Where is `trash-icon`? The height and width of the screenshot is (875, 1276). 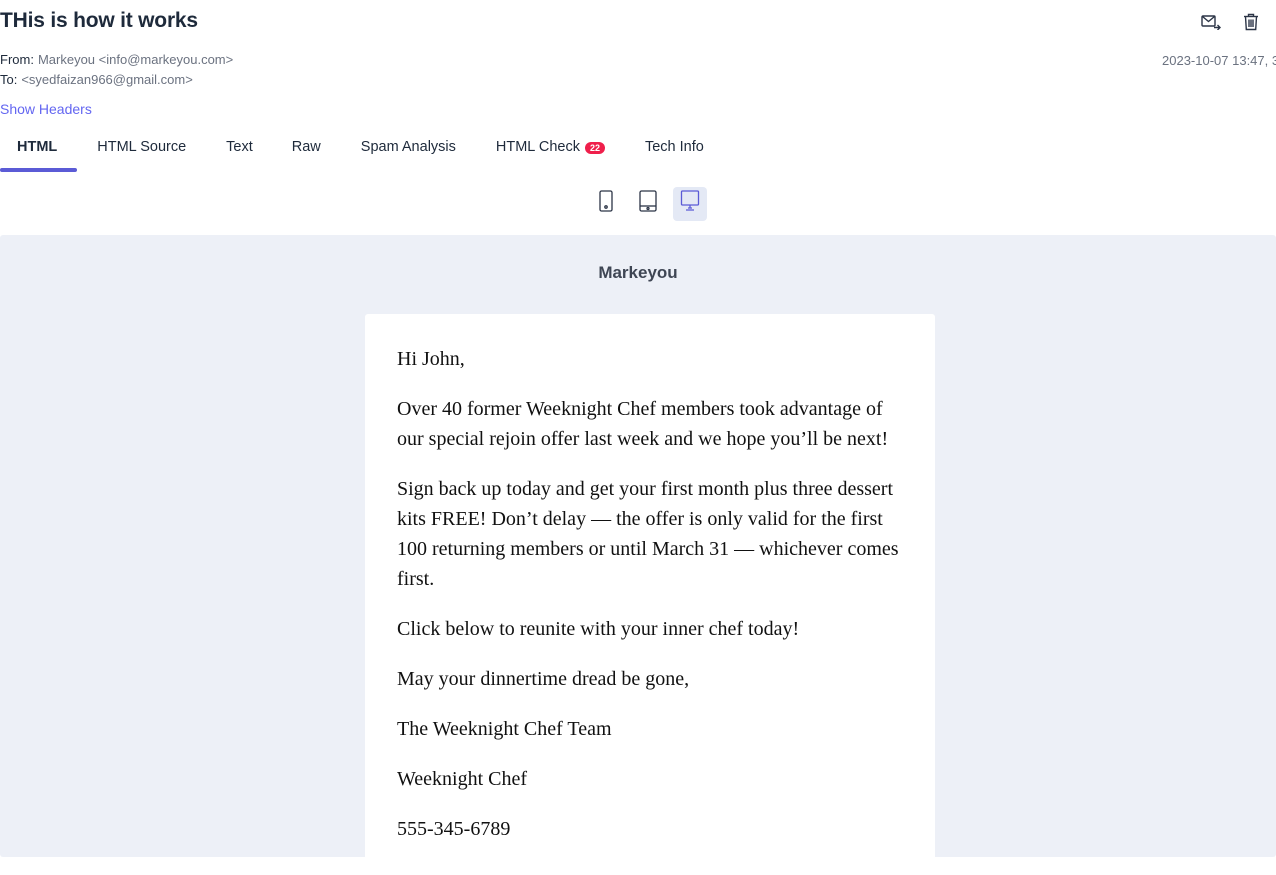 trash-icon is located at coordinates (1251, 22).